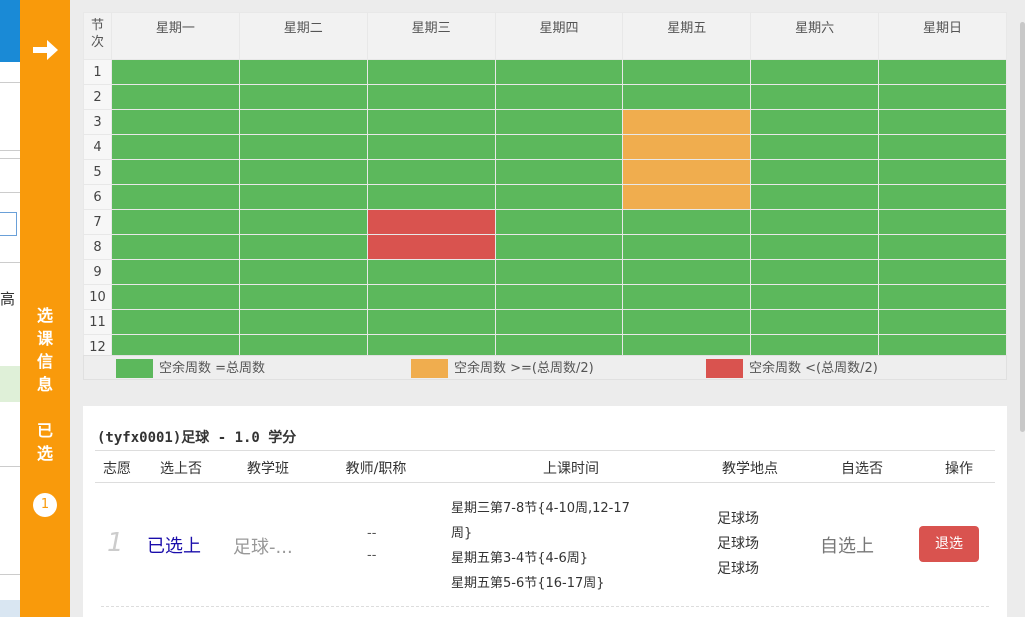 The image size is (1025, 617). Describe the element at coordinates (528, 583) in the screenshot. I see `class-time-item: 星期五第5-6节{16-17周}` at that location.